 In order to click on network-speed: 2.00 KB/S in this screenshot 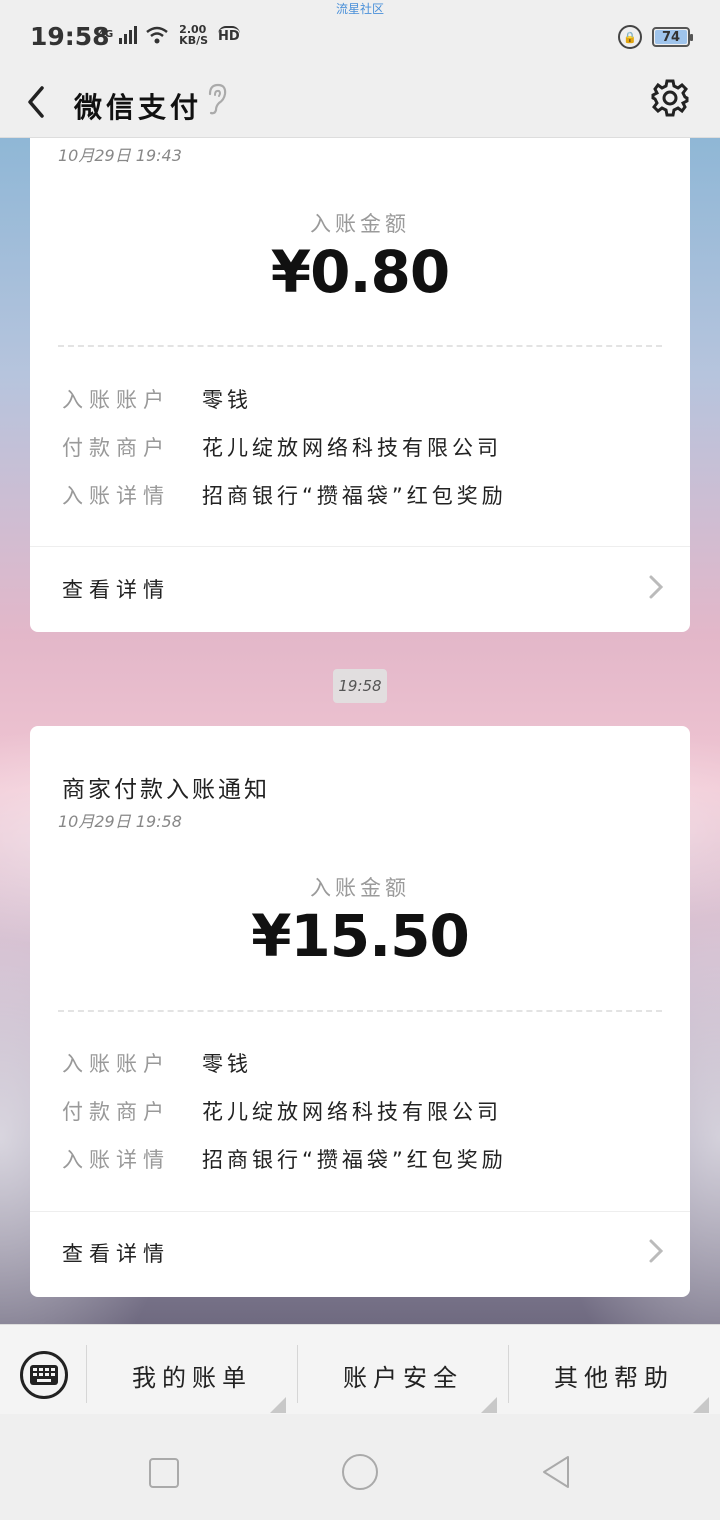, I will do `click(193, 35)`.